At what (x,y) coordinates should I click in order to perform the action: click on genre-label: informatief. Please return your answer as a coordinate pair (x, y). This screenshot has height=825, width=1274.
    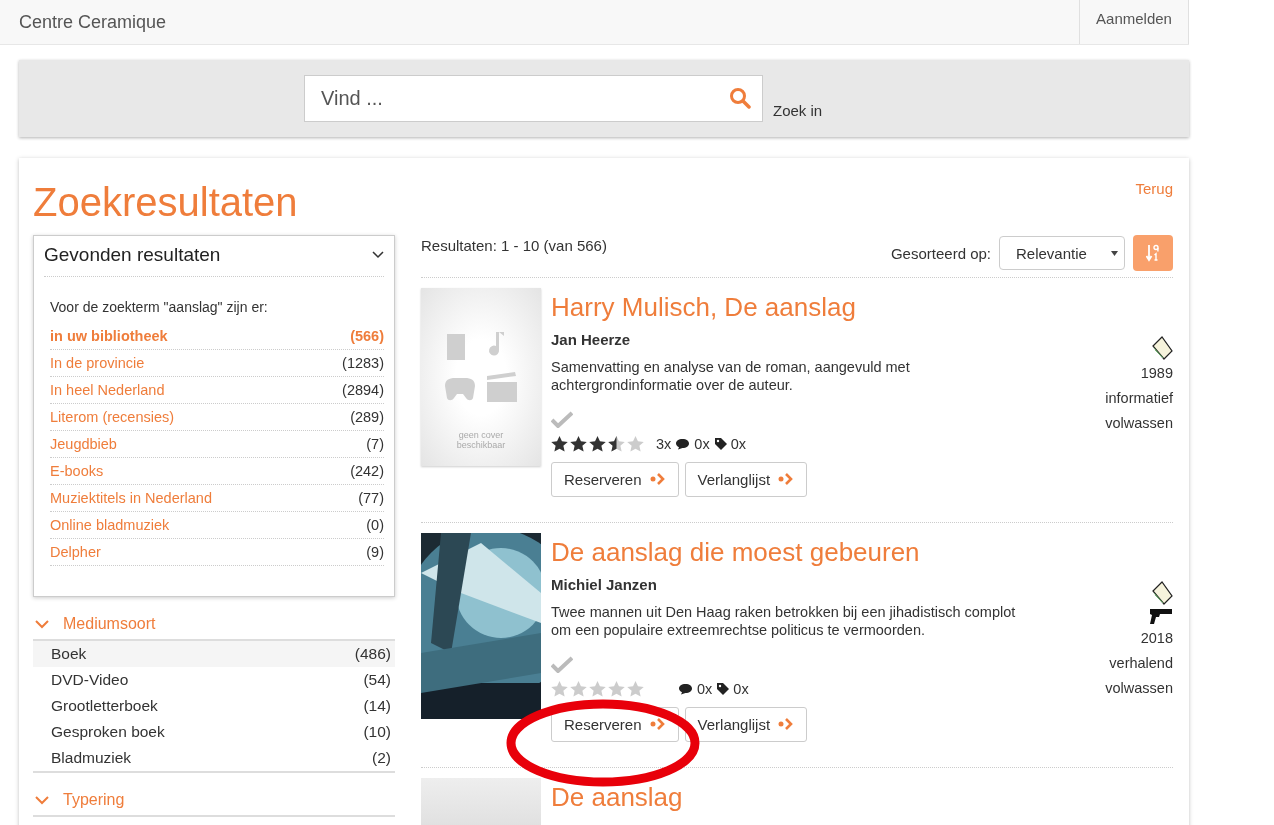
    Looking at the image, I should click on (1139, 398).